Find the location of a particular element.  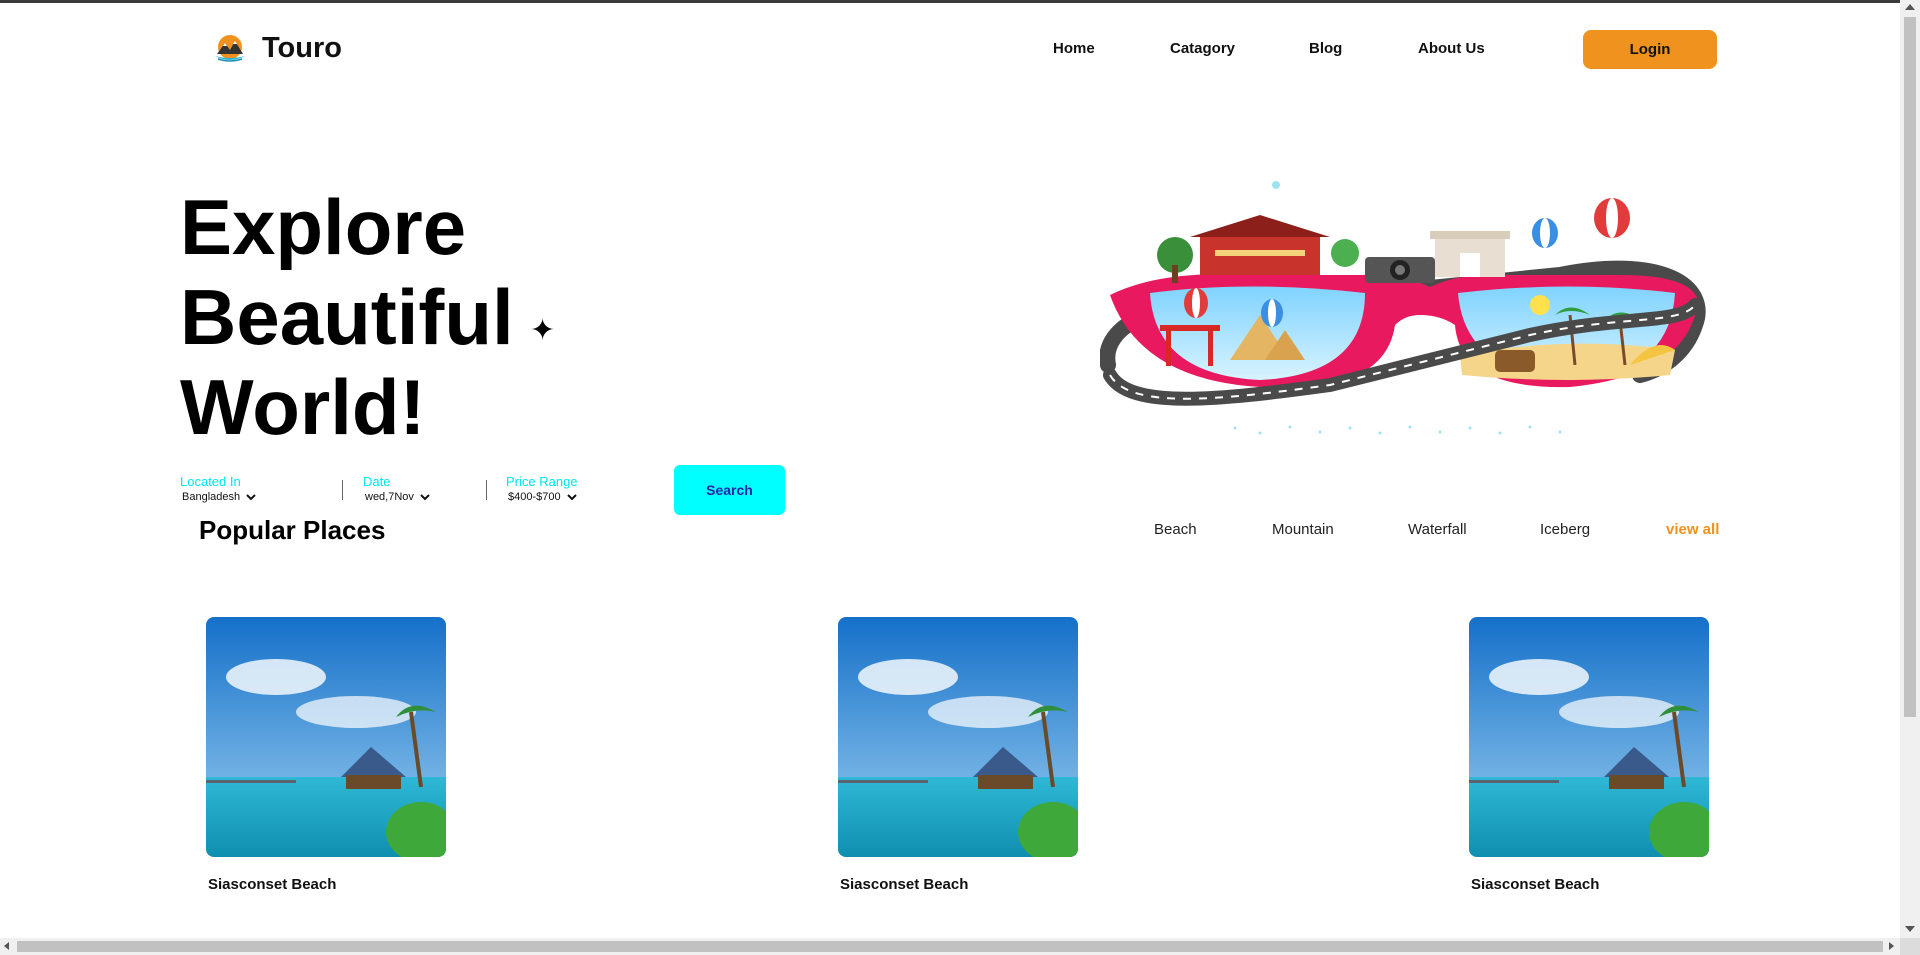

location-field: Located In Bangladesh is located at coordinates (218, 488).